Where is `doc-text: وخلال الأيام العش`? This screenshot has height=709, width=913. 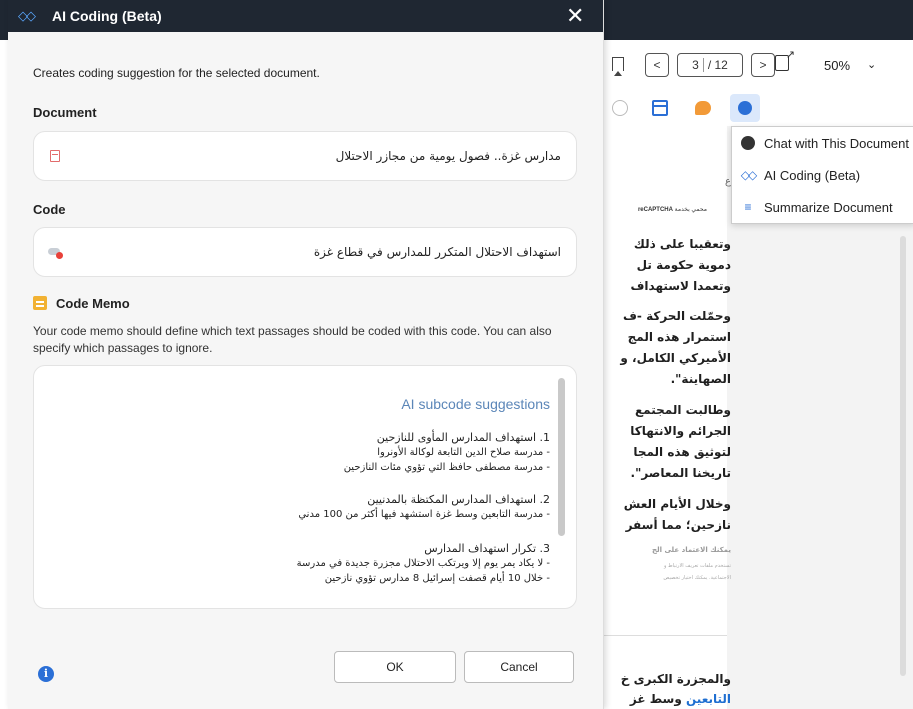
doc-text: وخلال الأيام العش is located at coordinates (677, 504).